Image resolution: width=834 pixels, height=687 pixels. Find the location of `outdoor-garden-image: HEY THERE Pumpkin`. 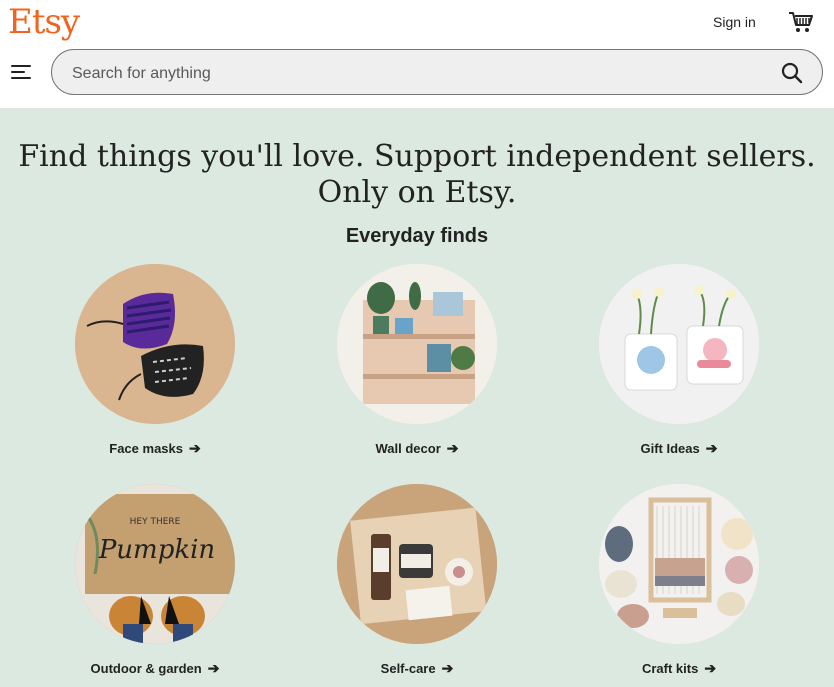

outdoor-garden-image: HEY THERE Pumpkin is located at coordinates (155, 564).